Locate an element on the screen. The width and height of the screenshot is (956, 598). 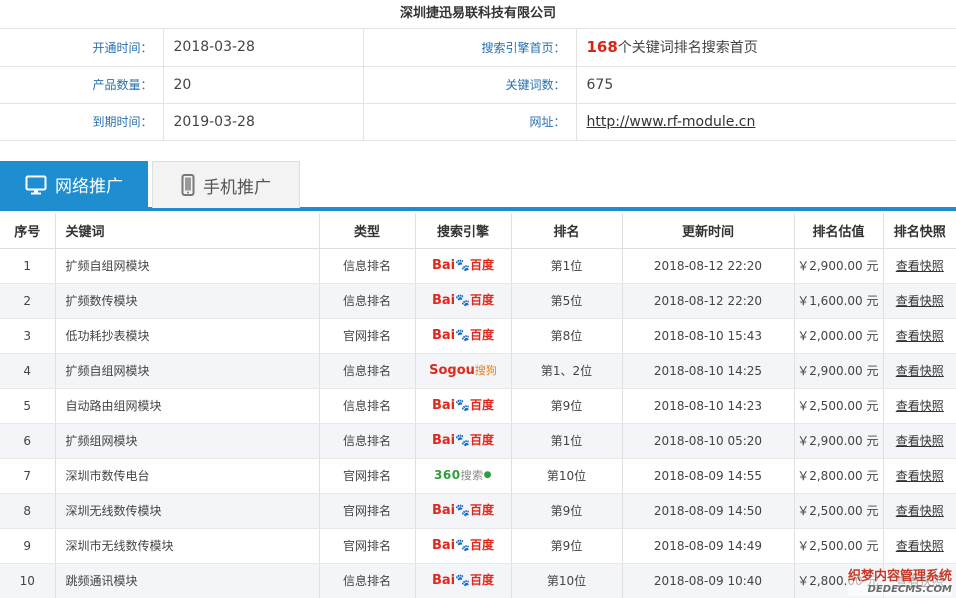
keyword-cell: 扩频数传模块 is located at coordinates (187, 301).